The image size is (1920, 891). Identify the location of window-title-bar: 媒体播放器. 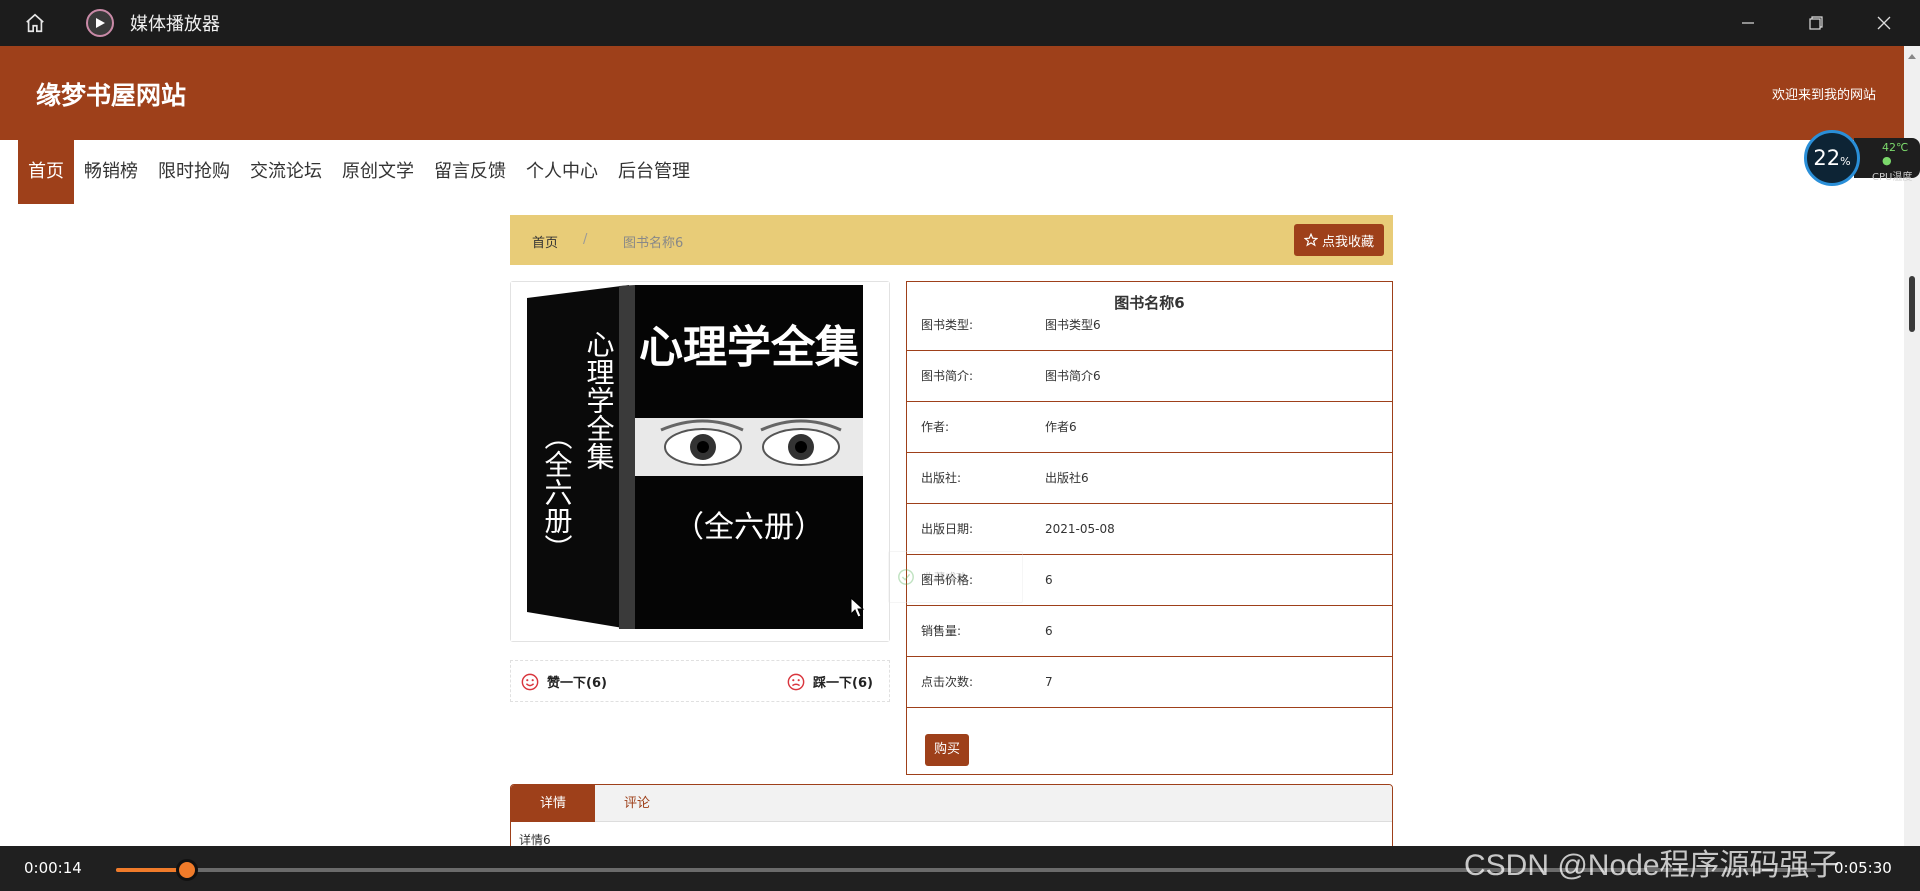
(960, 23).